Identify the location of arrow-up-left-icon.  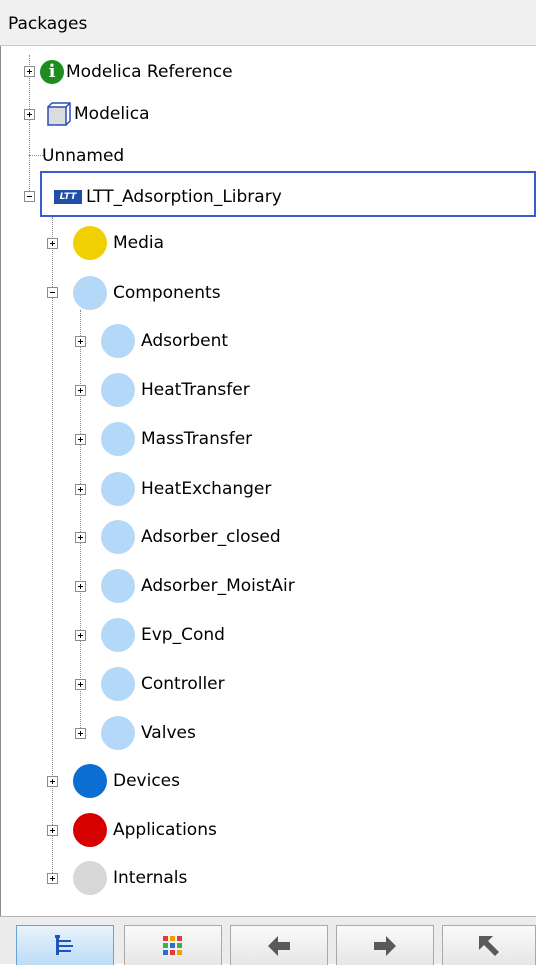
(489, 945).